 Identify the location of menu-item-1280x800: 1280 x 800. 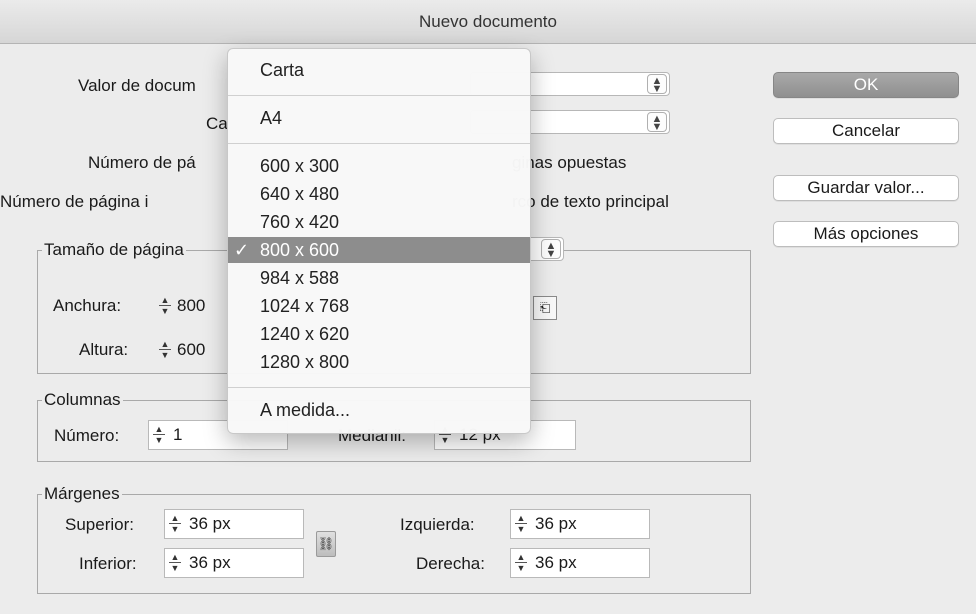
(379, 362).